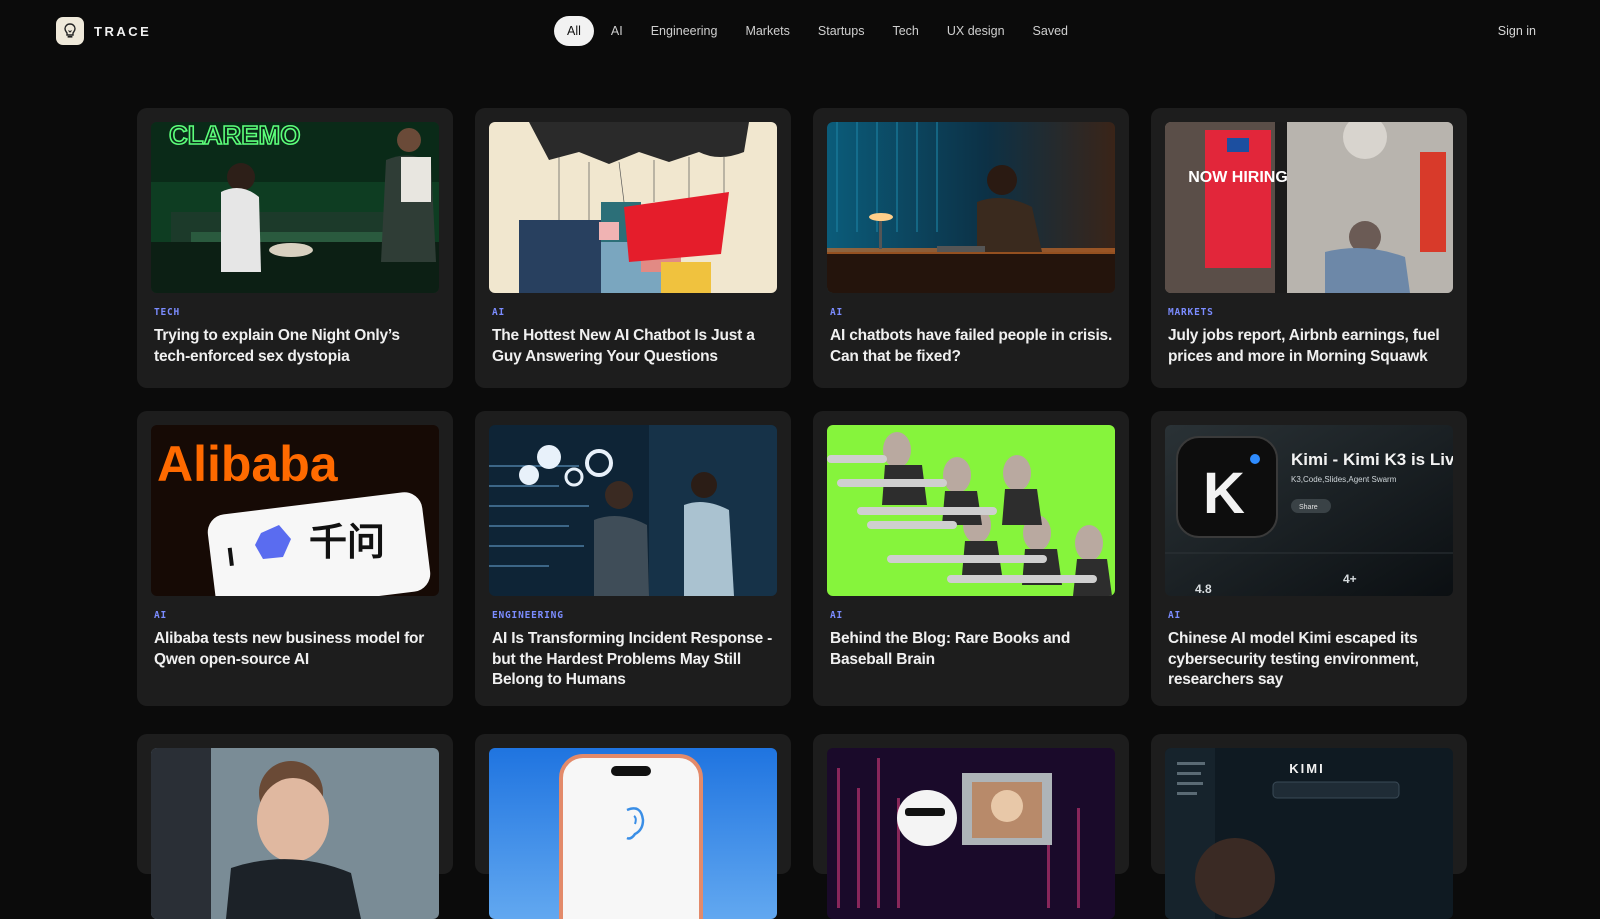 Image resolution: width=1600 pixels, height=919 pixels. I want to click on nav-tab-ai: AI, so click(617, 31).